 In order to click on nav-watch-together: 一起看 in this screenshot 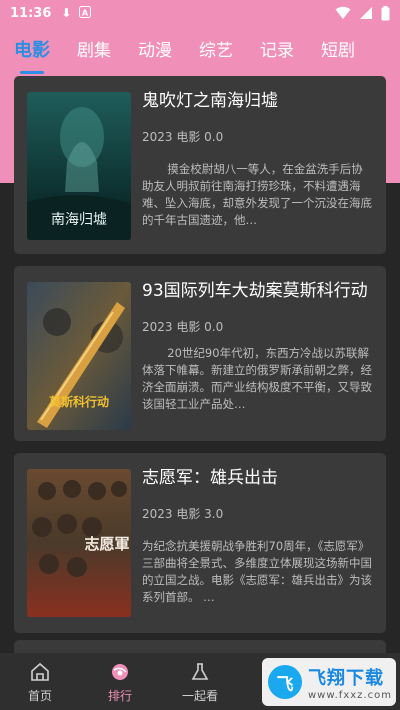, I will do `click(200, 681)`.